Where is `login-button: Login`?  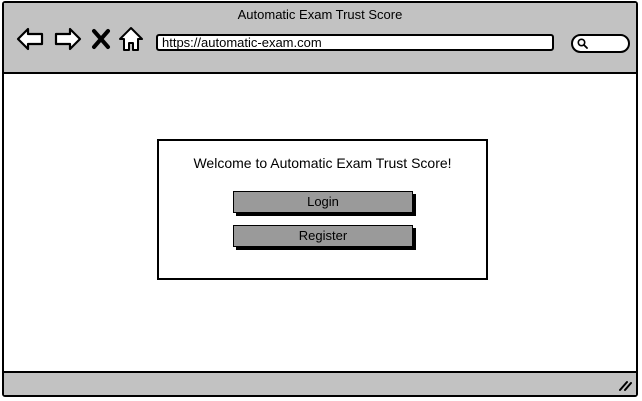 login-button: Login is located at coordinates (323, 202).